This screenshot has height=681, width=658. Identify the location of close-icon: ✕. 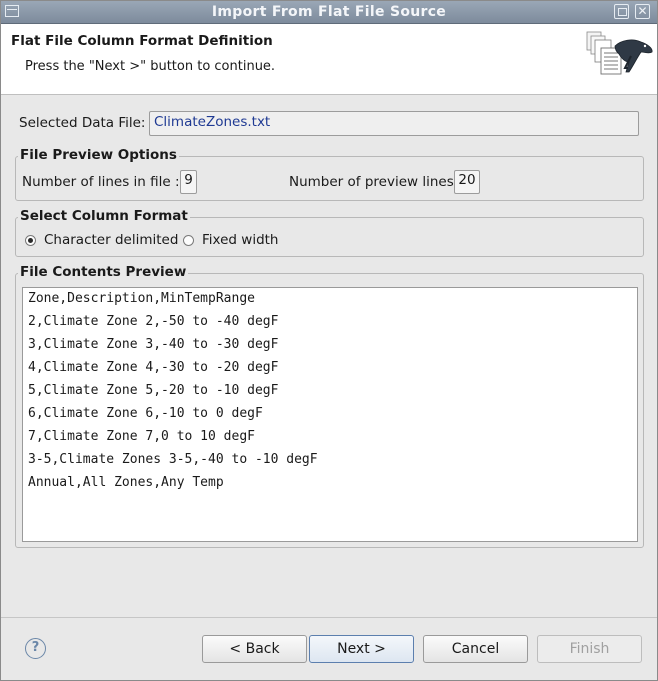
(642, 11).